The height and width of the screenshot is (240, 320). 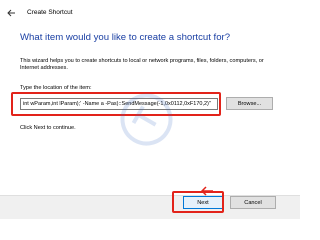 What do you see at coordinates (56, 88) in the screenshot?
I see `location-label: Type the location of the item:` at bounding box center [56, 88].